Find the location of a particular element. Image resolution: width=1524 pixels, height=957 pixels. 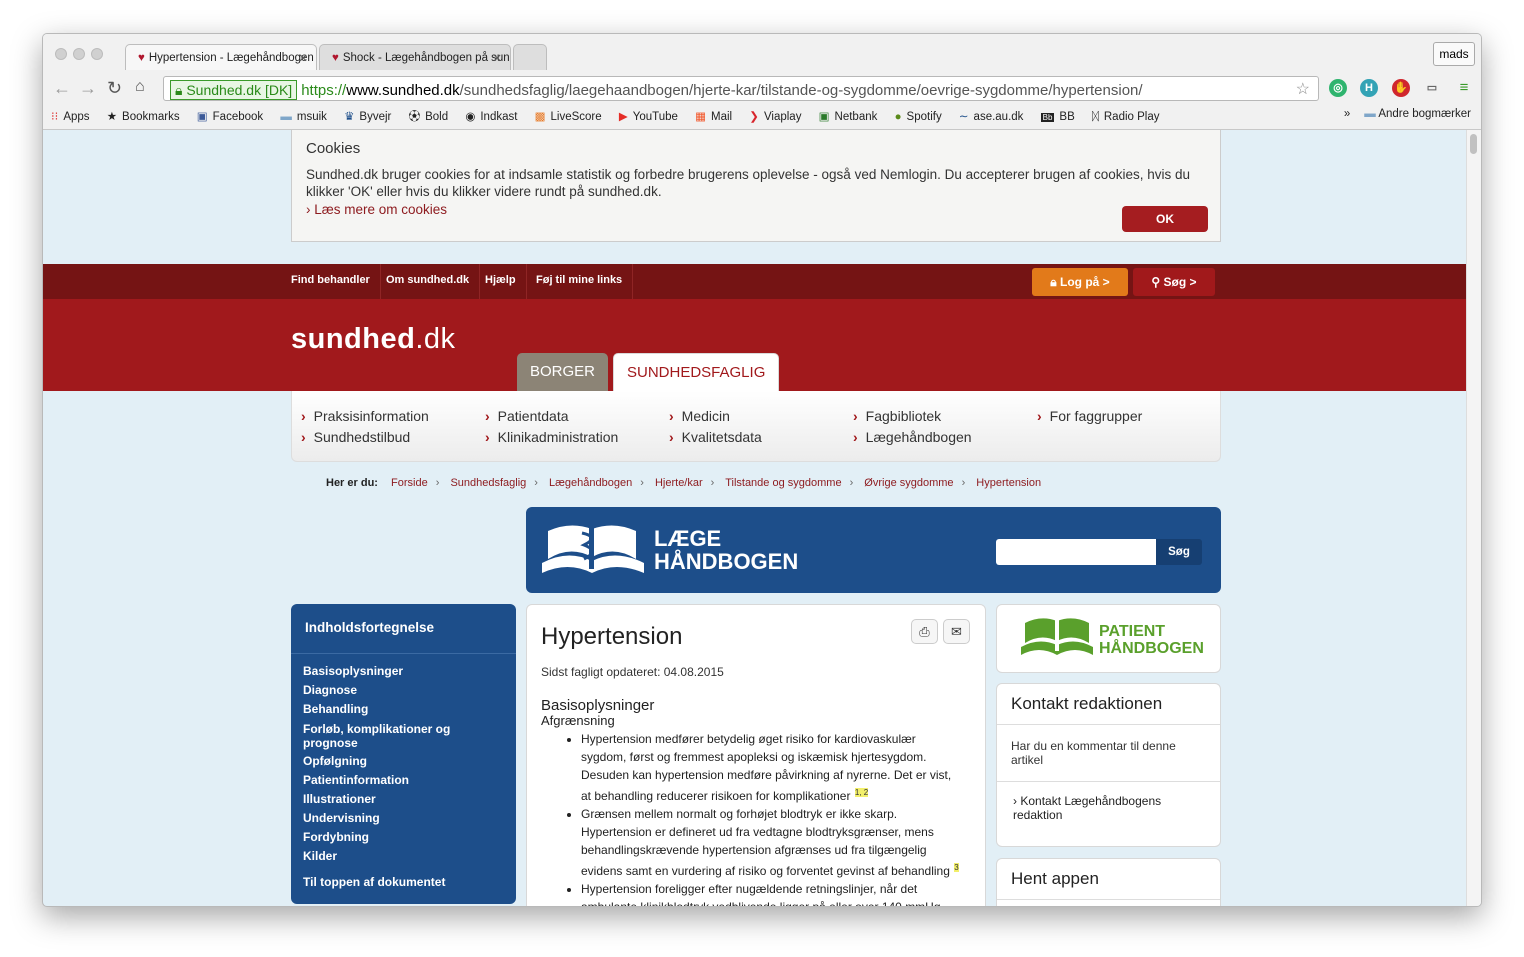

laegehaandbogen-search-input is located at coordinates (1076, 552).